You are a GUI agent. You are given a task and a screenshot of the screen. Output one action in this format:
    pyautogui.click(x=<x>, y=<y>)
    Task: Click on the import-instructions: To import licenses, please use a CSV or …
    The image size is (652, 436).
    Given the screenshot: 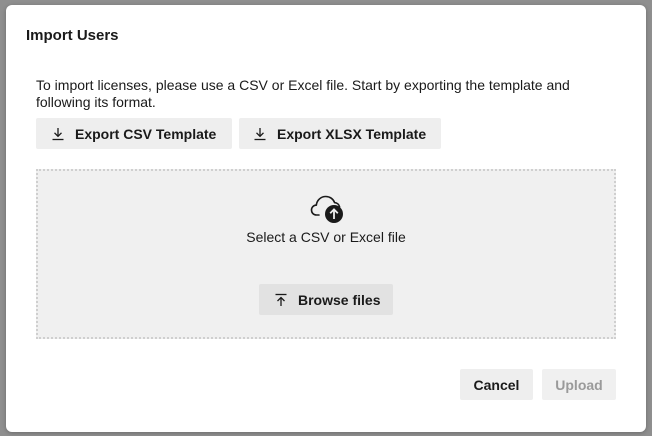 What is the action you would take?
    pyautogui.click(x=303, y=93)
    